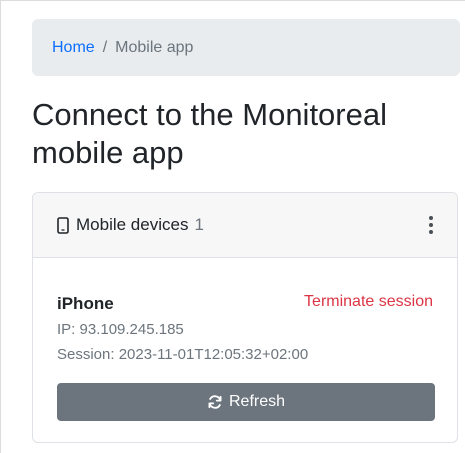 This screenshot has width=465, height=453. What do you see at coordinates (183, 354) in the screenshot?
I see `device-session: Session: 2023-11-01T12:05:32+02:00` at bounding box center [183, 354].